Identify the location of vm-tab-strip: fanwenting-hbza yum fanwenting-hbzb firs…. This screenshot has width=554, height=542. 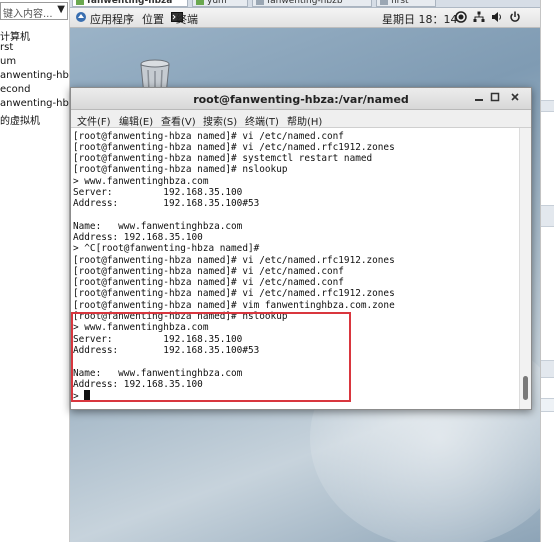
(312, 4).